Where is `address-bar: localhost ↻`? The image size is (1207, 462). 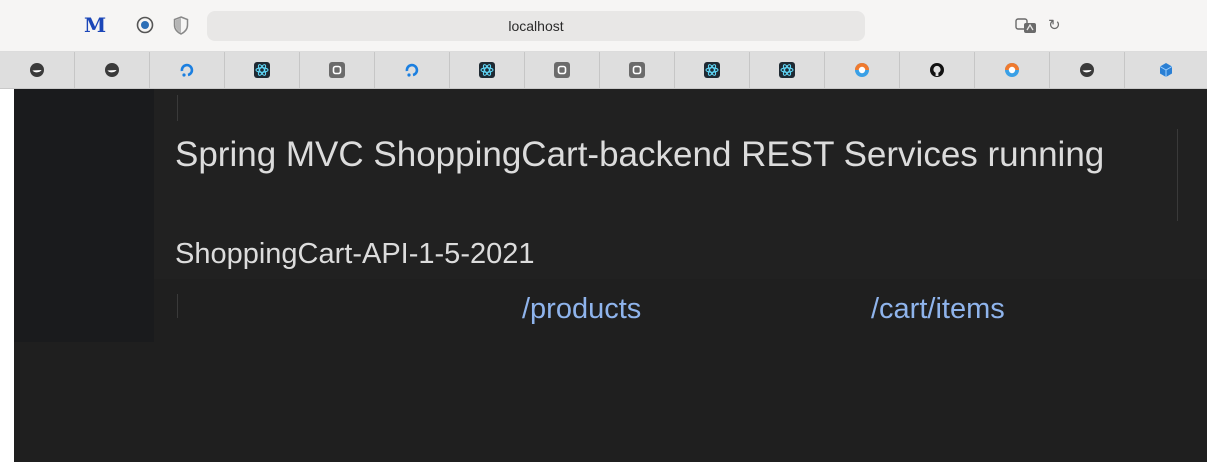
address-bar: localhost ↻ is located at coordinates (634, 26).